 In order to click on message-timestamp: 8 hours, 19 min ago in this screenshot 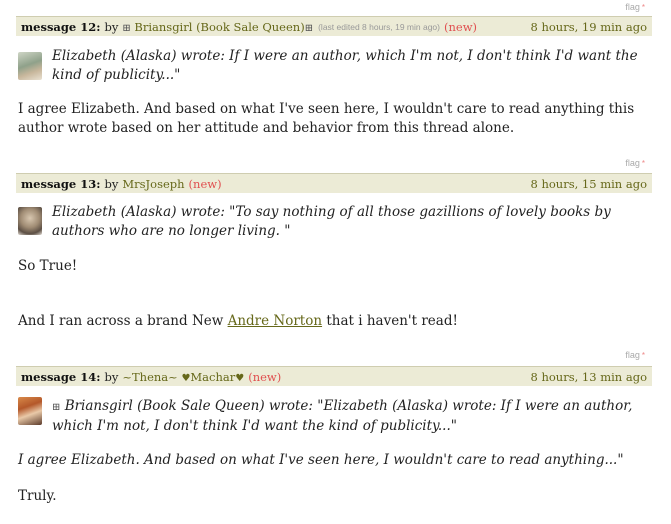, I will do `click(589, 27)`.